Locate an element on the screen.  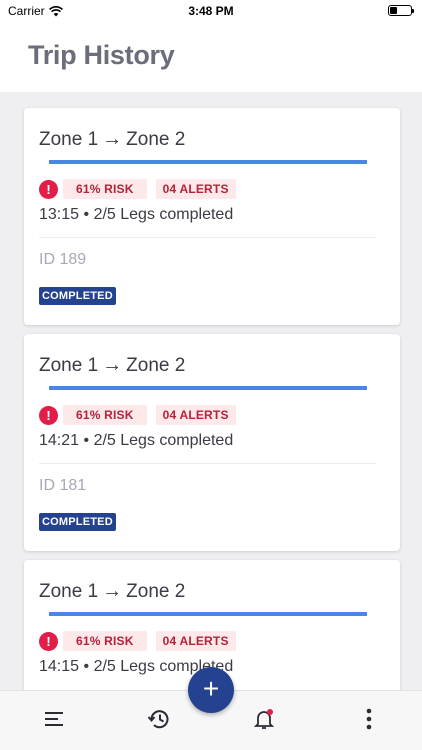
menu-icon is located at coordinates (54, 719).